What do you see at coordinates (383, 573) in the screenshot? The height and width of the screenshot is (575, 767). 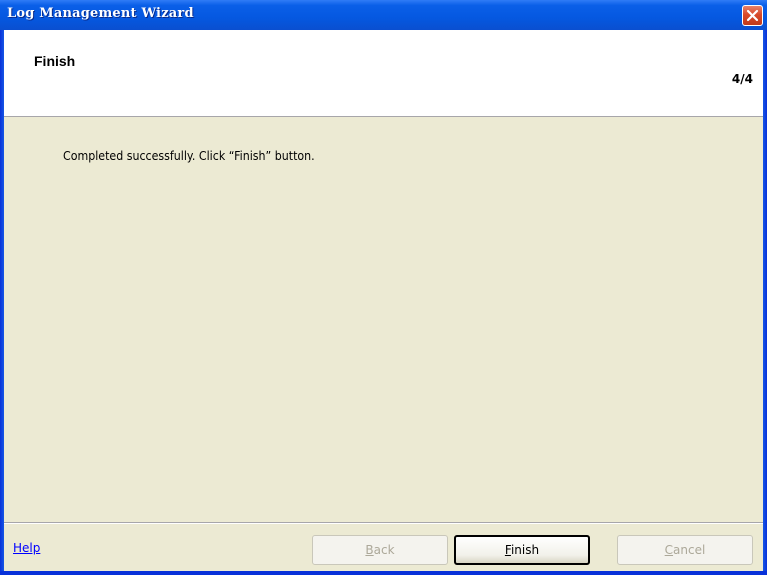 I see `window-border-bottom` at bounding box center [383, 573].